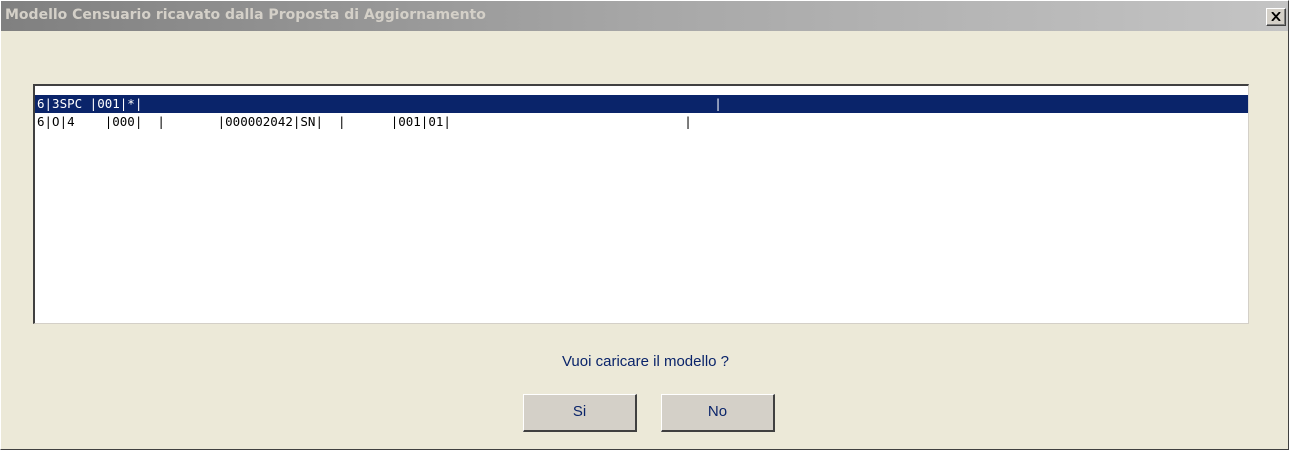 Image resolution: width=1289 pixels, height=450 pixels. I want to click on prompt-text: Vuoi caricare il modello ?, so click(645, 361).